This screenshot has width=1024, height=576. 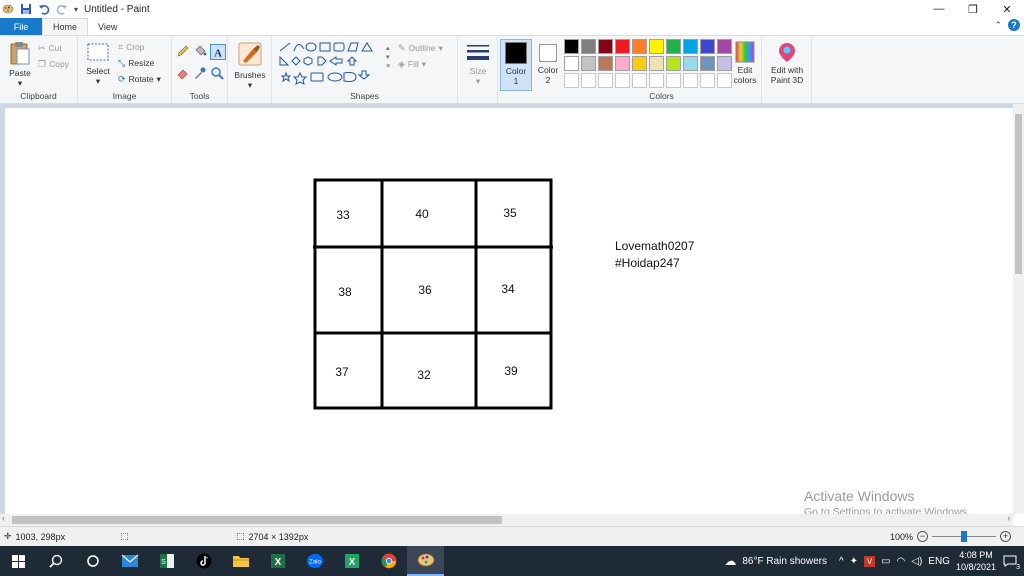 I want to click on undo-icon, so click(x=44, y=9).